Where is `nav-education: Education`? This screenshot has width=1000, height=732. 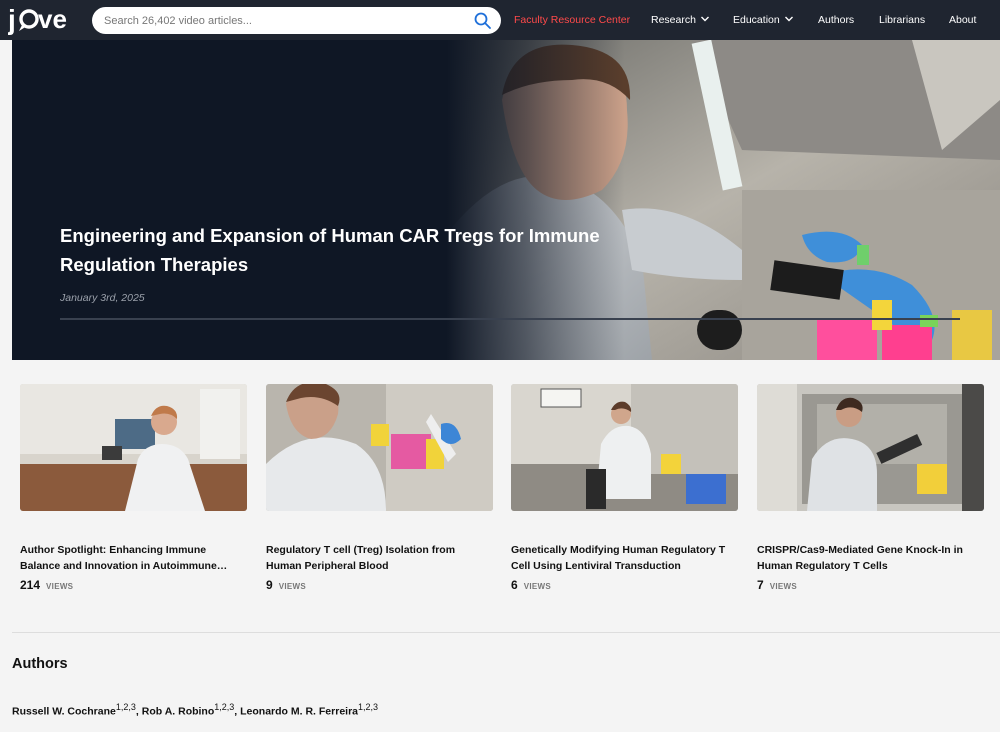
nav-education: Education is located at coordinates (763, 20).